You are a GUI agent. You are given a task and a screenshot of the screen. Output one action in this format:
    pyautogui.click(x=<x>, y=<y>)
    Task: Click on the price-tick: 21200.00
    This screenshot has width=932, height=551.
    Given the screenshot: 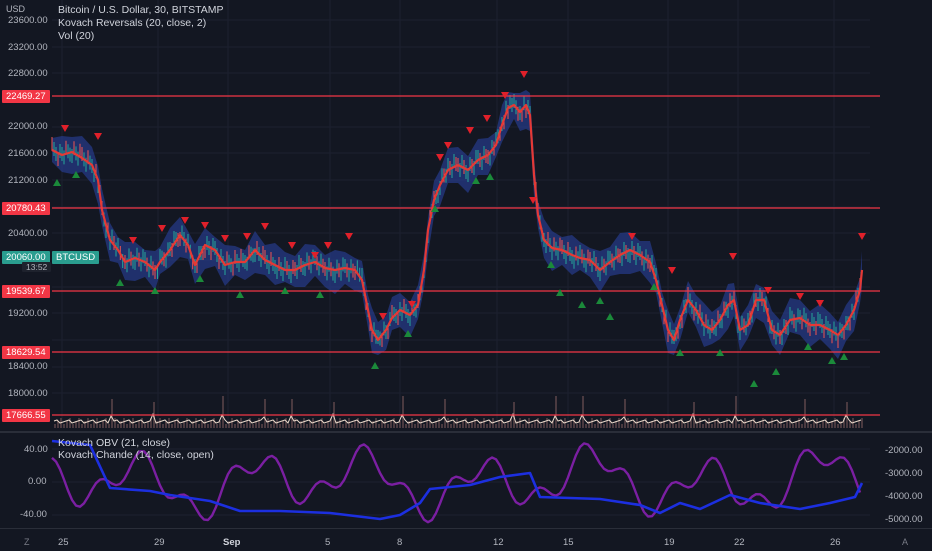 What is the action you would take?
    pyautogui.click(x=28, y=180)
    